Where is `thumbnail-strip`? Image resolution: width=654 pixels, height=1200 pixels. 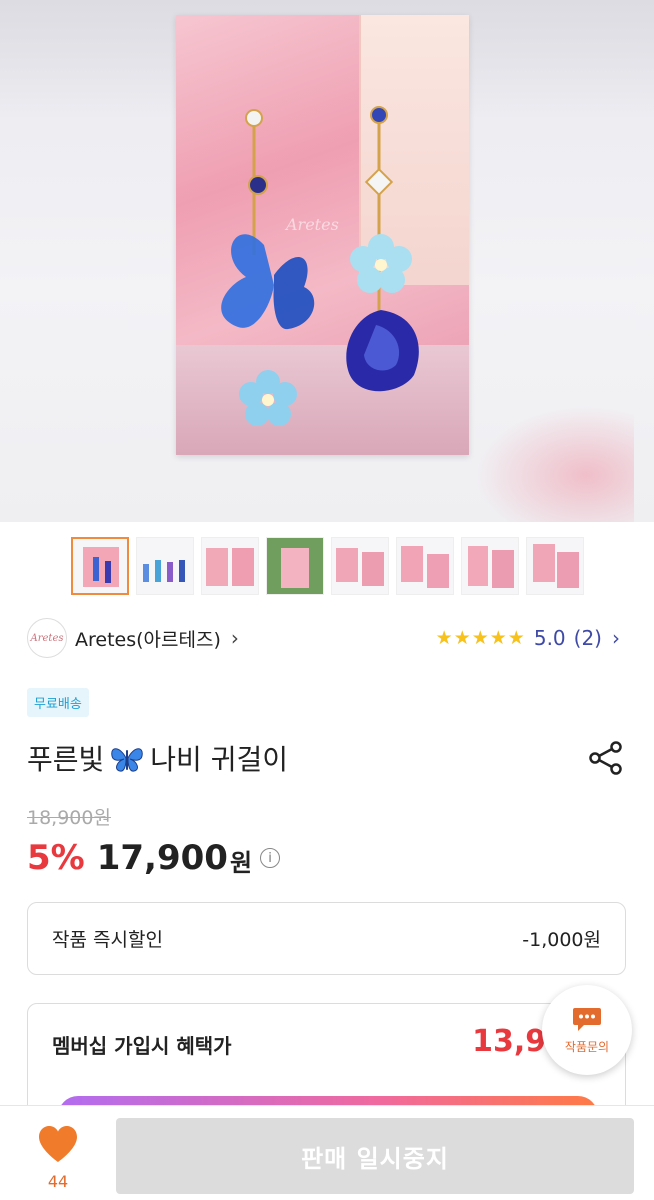
thumbnail-strip is located at coordinates (327, 566).